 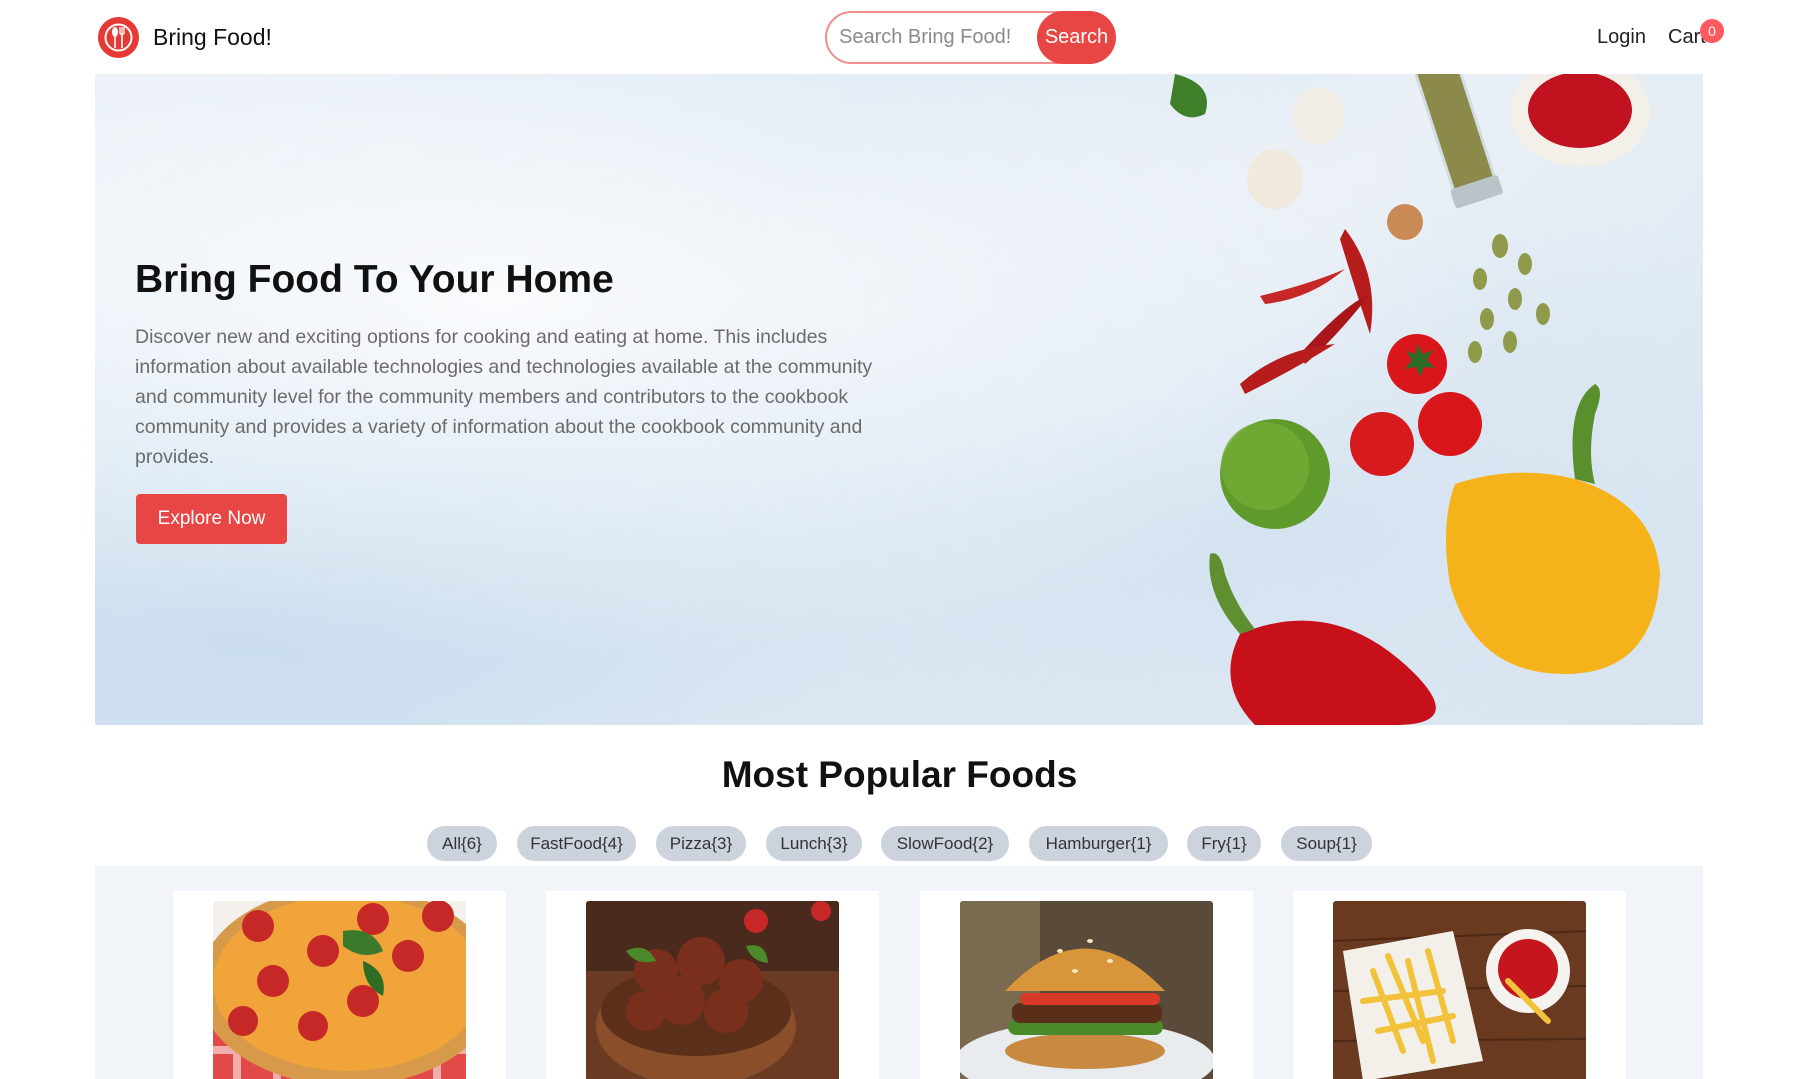 I want to click on filter-chip-hamburger: Hamburger{1}, so click(x=1098, y=843).